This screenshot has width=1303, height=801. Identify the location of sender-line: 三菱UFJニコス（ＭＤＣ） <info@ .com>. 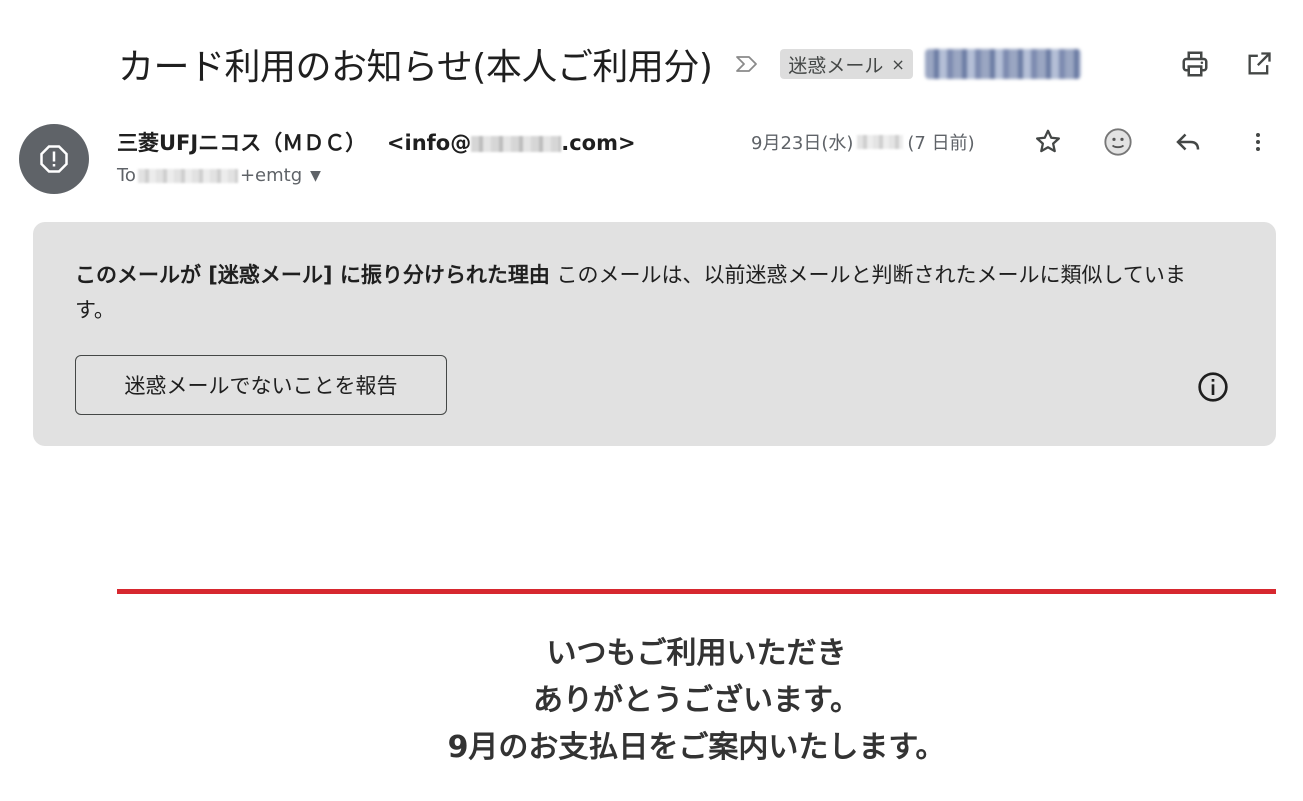
(376, 142).